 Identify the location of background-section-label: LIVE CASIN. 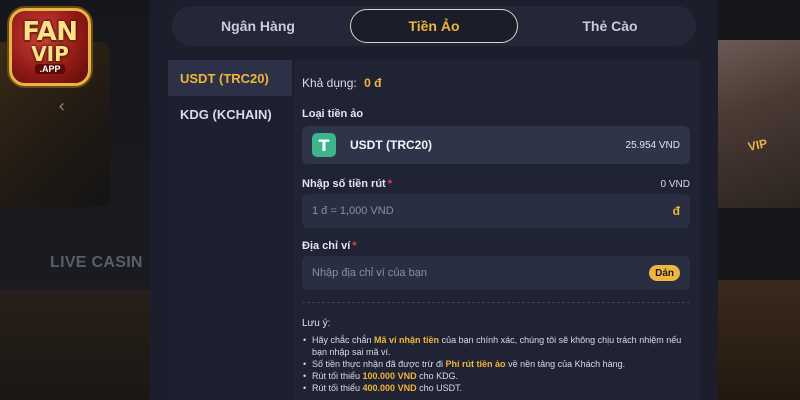
(96, 262).